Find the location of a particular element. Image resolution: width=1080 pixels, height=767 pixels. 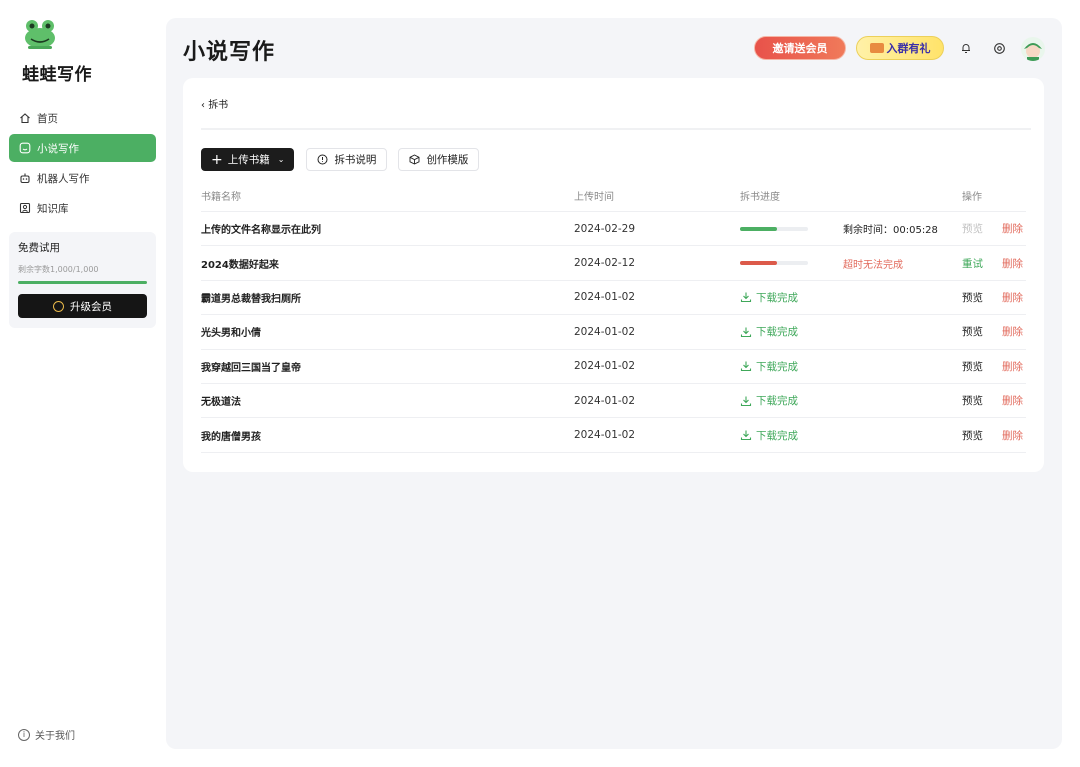

table-row: 上传的文件名称显示在此列 2024-02-29 剩余时间：00:05:28 预览 删除 is located at coordinates (613, 229).